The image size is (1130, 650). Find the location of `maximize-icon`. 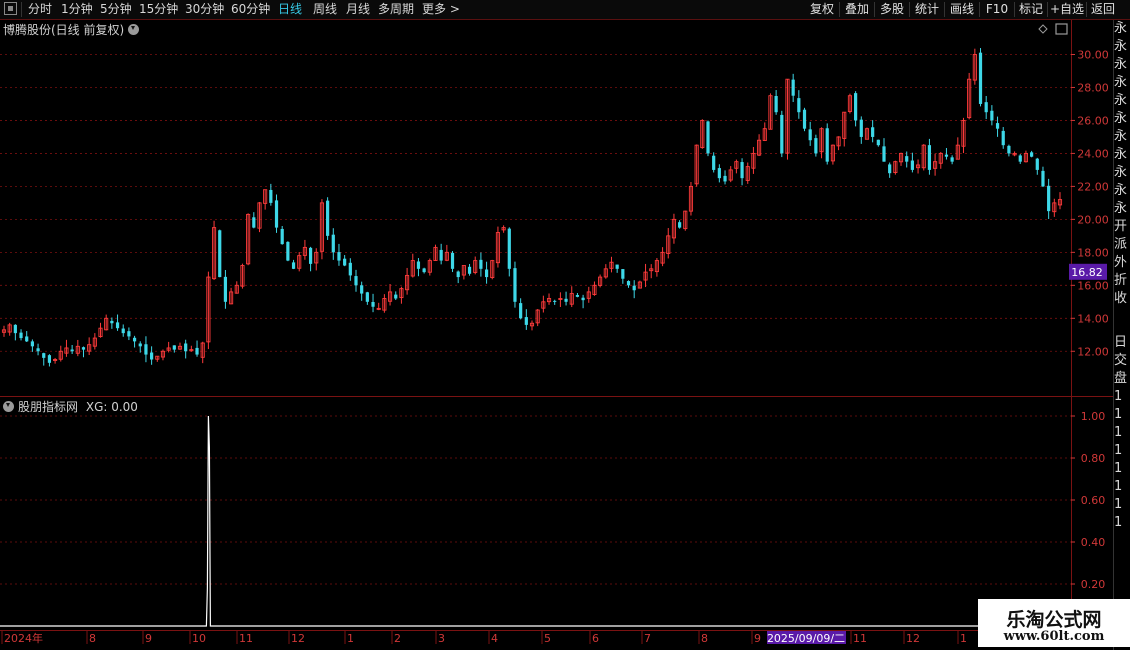

maximize-icon is located at coordinates (1061, 29).